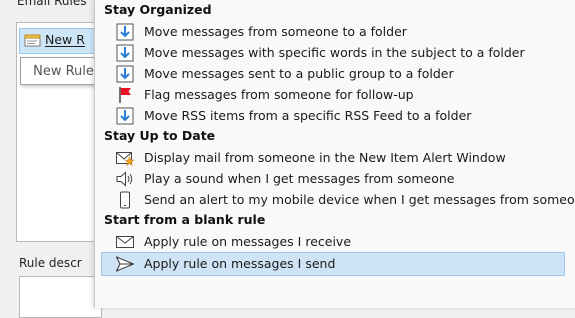 Image resolution: width=575 pixels, height=318 pixels. I want to click on red-flag-icon, so click(125, 95).